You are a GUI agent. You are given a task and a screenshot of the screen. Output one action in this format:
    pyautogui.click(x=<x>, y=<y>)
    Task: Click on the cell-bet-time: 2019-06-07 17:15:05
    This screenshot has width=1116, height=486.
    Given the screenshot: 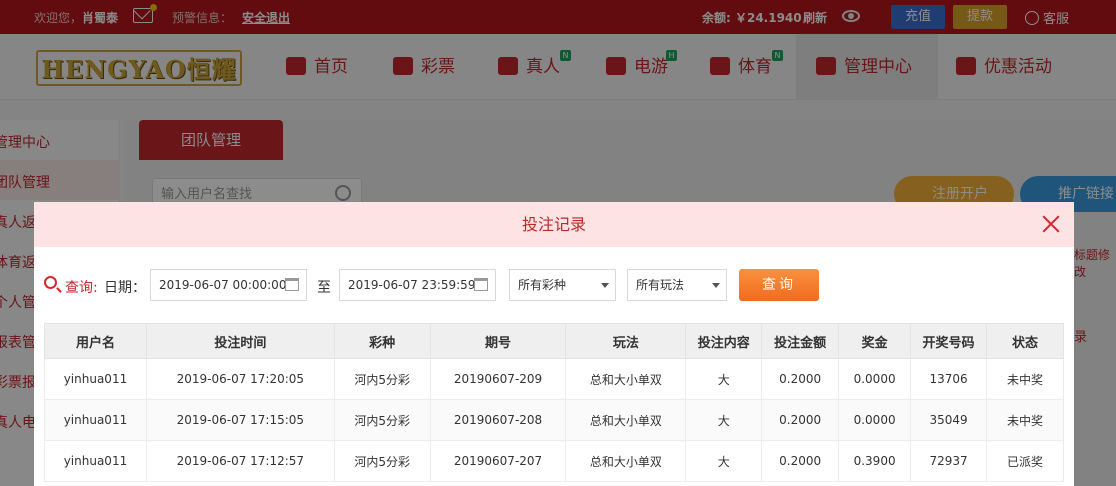 What is the action you would take?
    pyautogui.click(x=240, y=420)
    